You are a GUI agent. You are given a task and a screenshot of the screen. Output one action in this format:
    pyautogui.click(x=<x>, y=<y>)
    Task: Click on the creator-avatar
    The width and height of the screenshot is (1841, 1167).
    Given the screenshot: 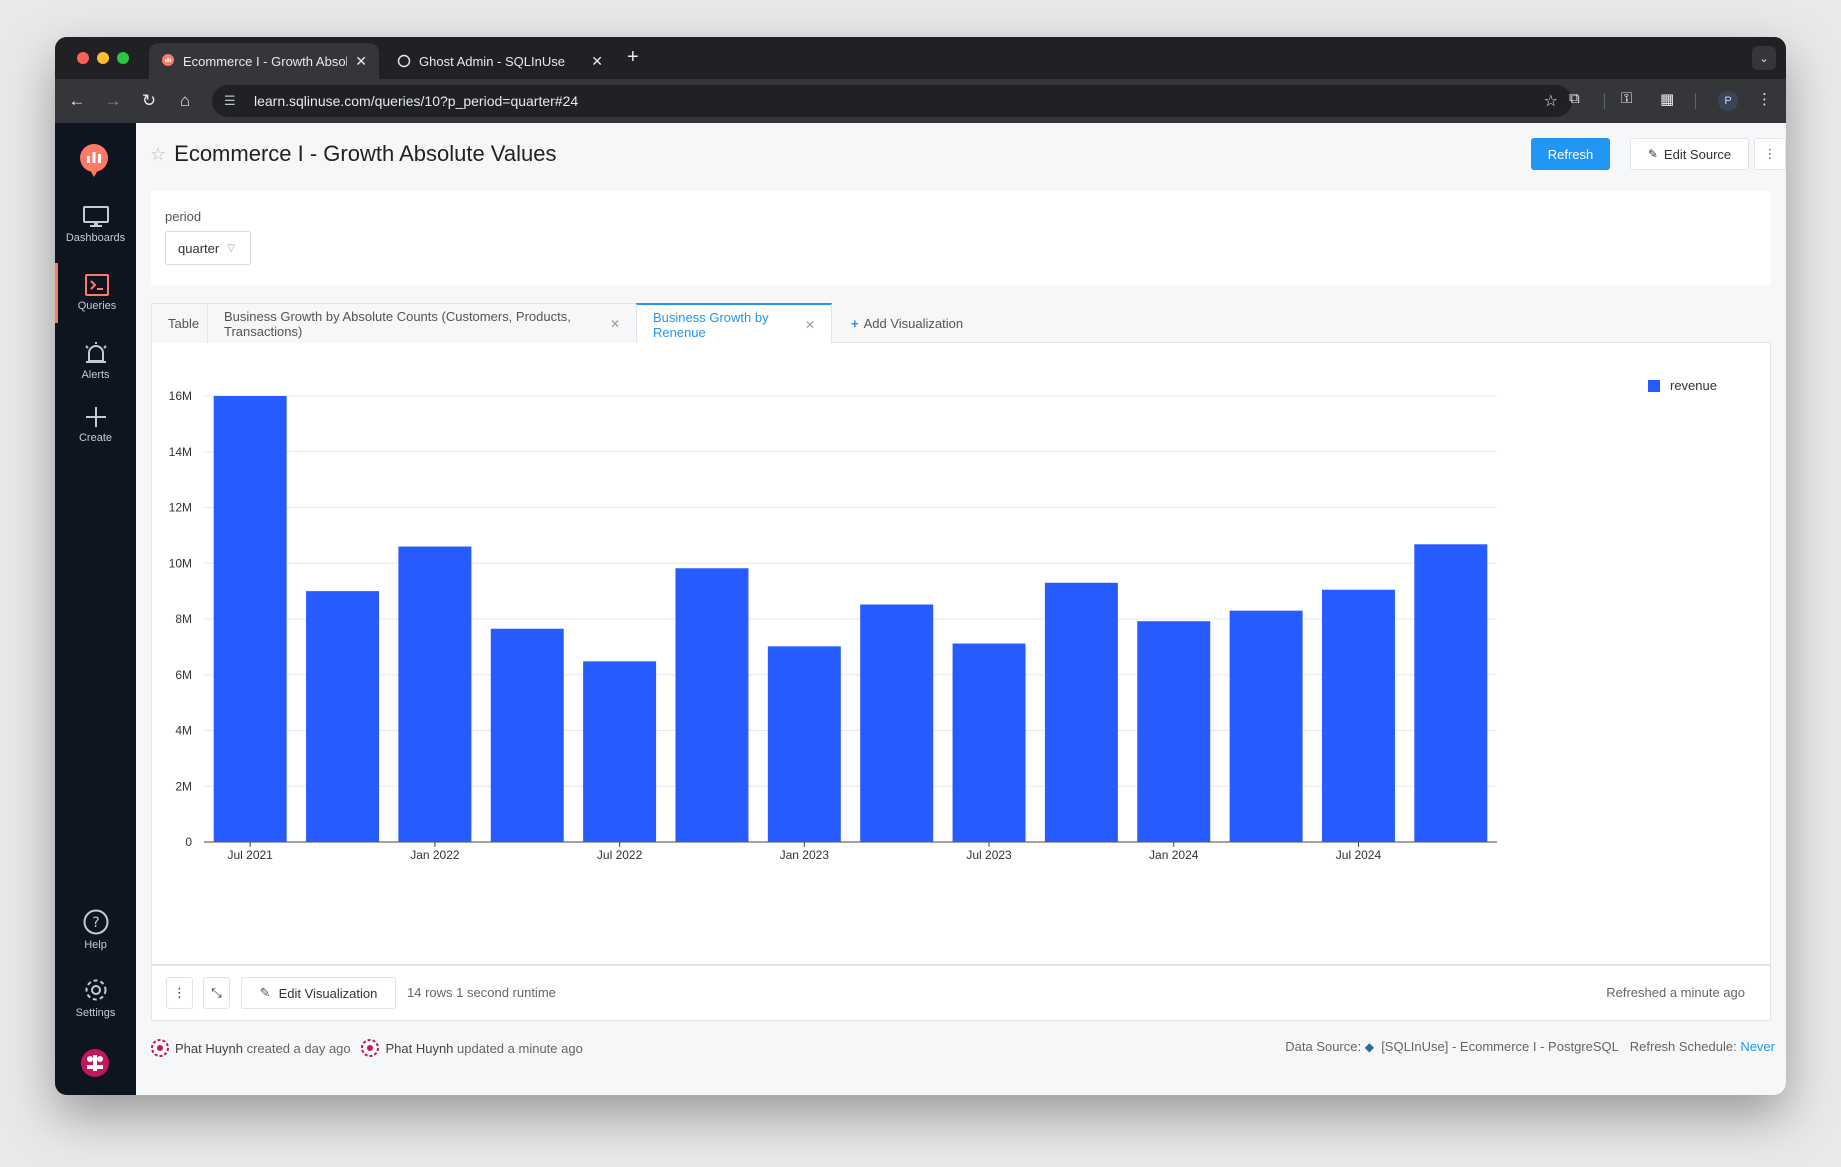 What is the action you would take?
    pyautogui.click(x=160, y=1048)
    